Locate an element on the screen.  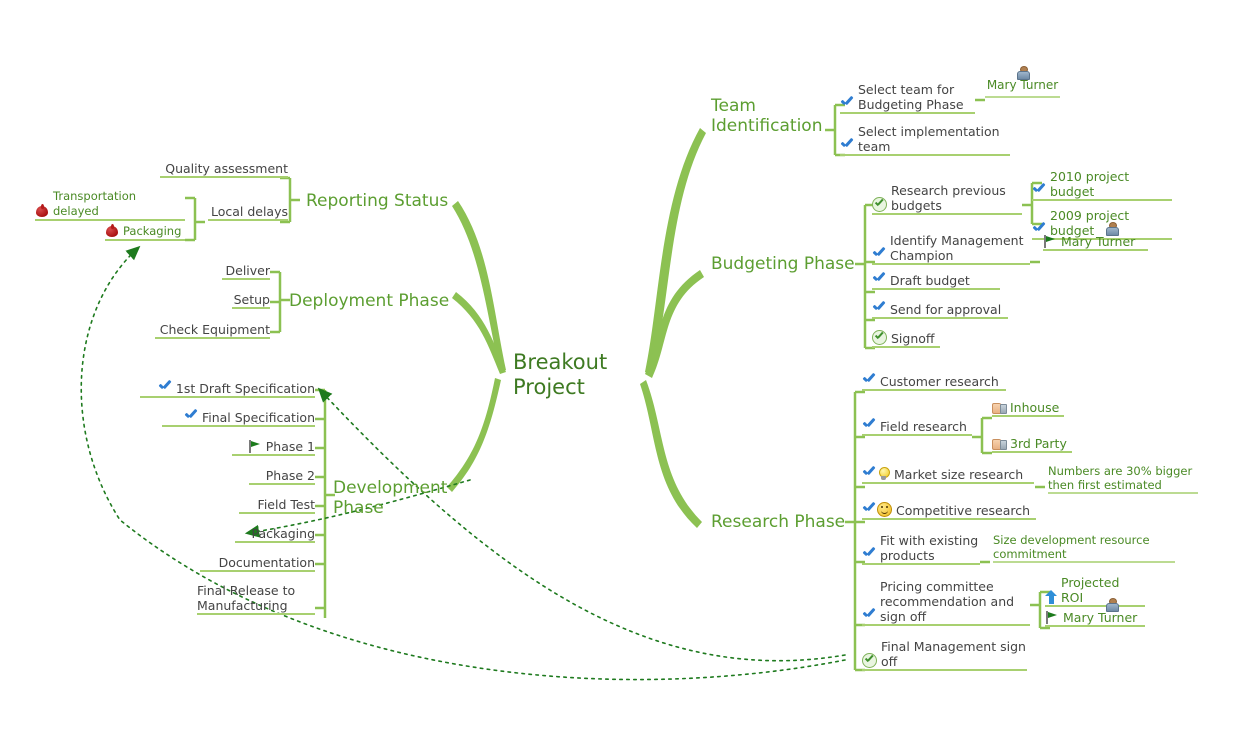
leaf-2010-project-budget: 2010 project budget is located at coordinates (1102, 185).